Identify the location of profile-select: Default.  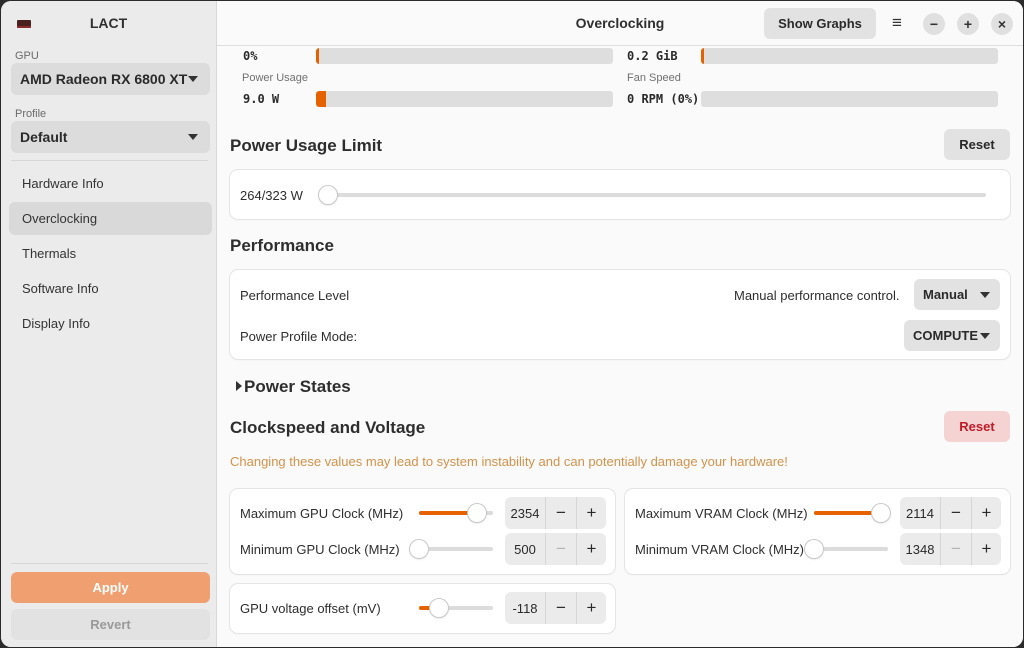
(110, 137).